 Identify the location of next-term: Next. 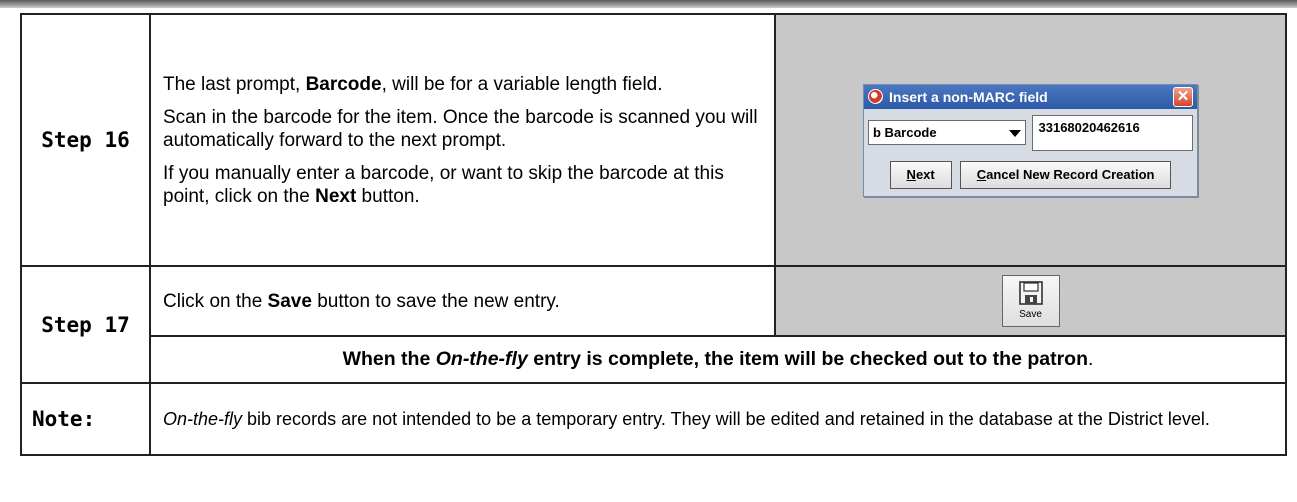
(336, 196).